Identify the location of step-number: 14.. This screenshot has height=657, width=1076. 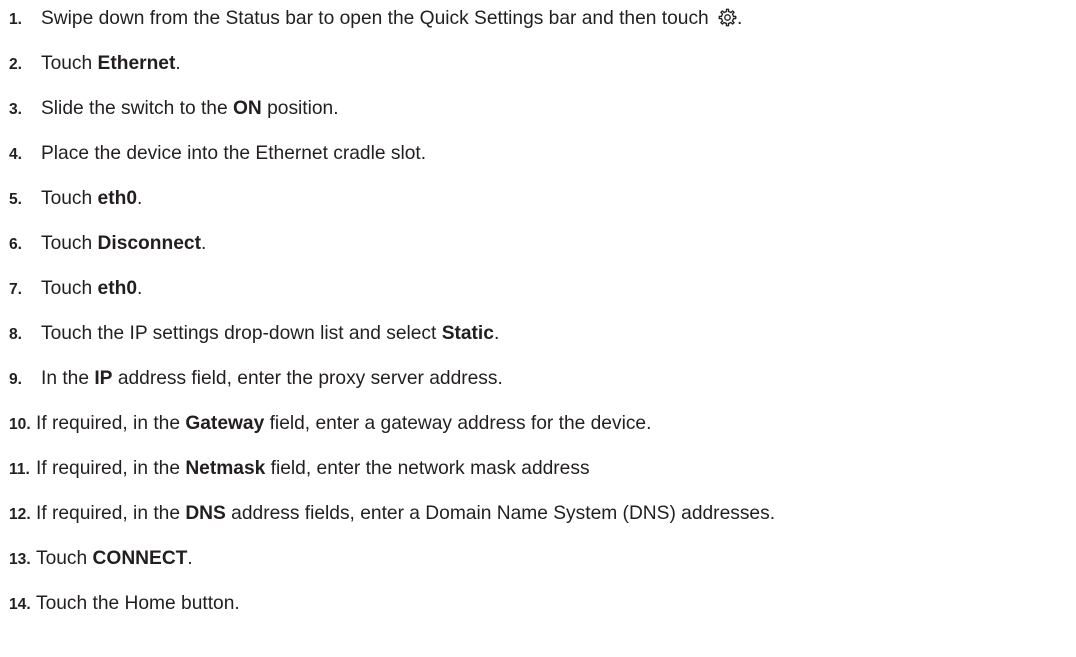
(20, 604).